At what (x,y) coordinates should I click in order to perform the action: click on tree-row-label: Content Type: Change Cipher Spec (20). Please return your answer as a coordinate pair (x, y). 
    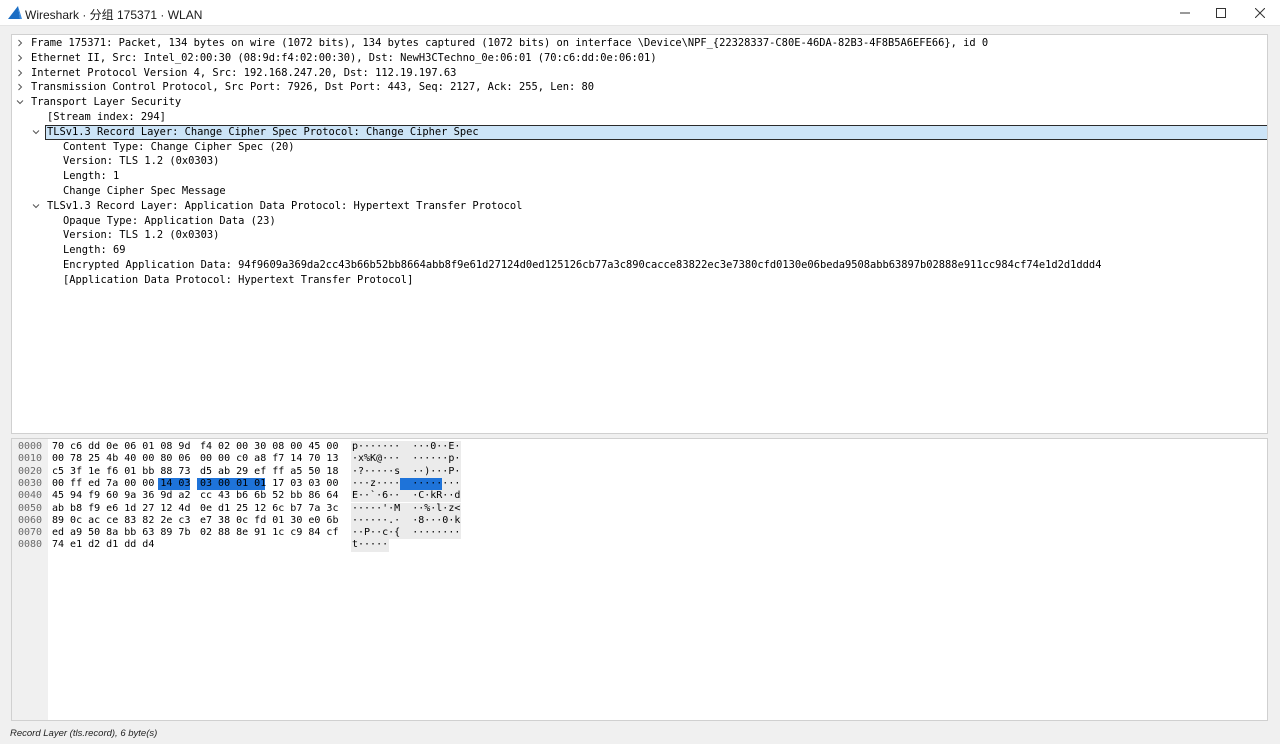
    Looking at the image, I should click on (179, 146).